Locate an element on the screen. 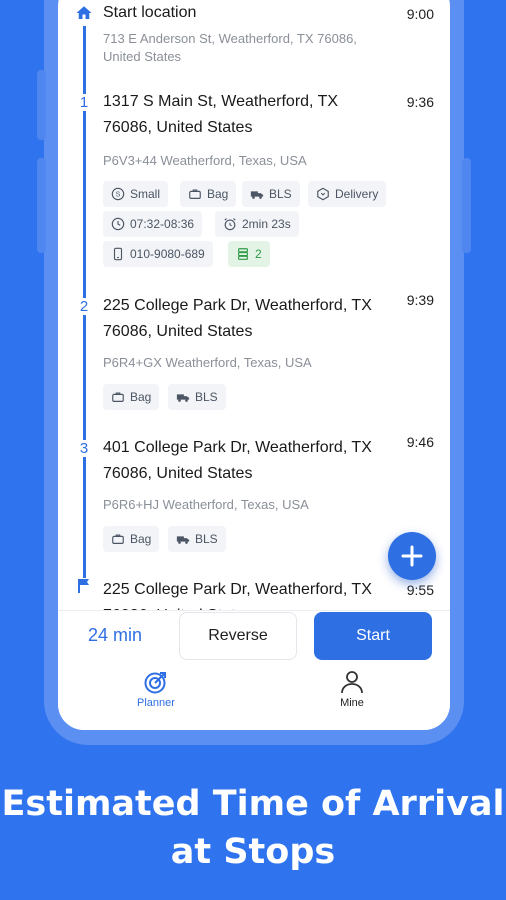 Image resolution: width=506 pixels, height=900 pixels. total-duration: 24 min is located at coordinates (115, 635).